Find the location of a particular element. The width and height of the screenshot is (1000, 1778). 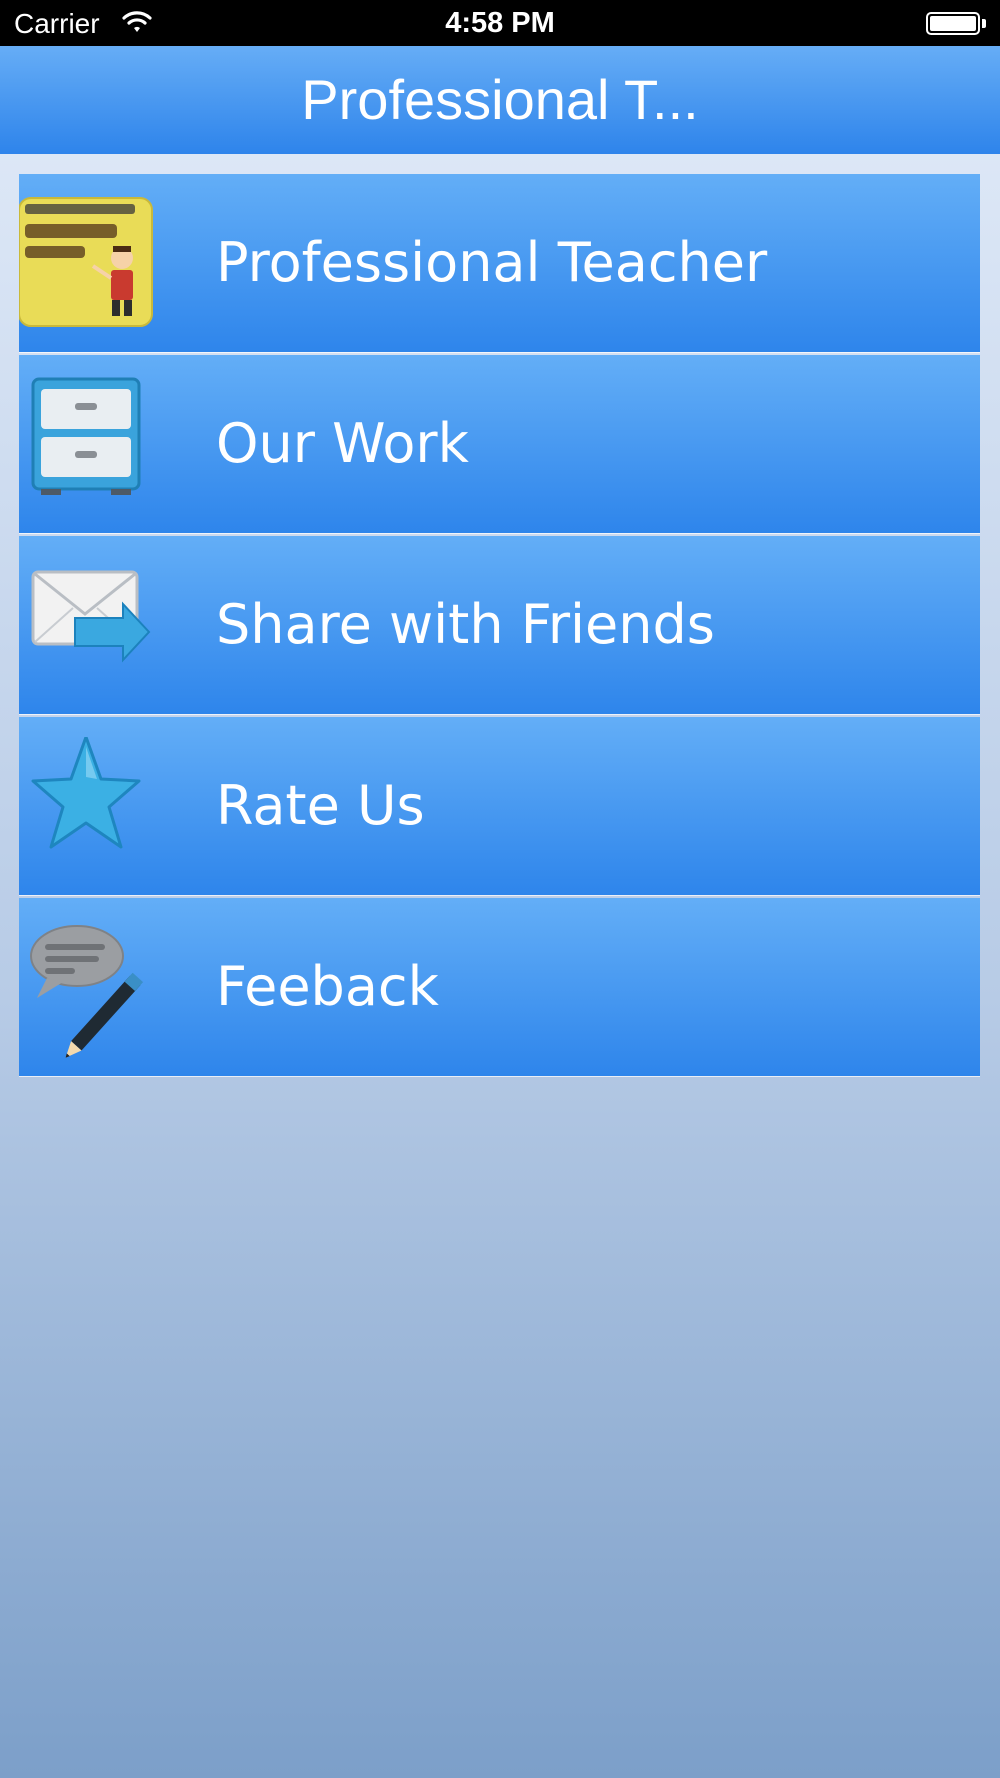

menu-item-label: Feeback is located at coordinates (327, 986).